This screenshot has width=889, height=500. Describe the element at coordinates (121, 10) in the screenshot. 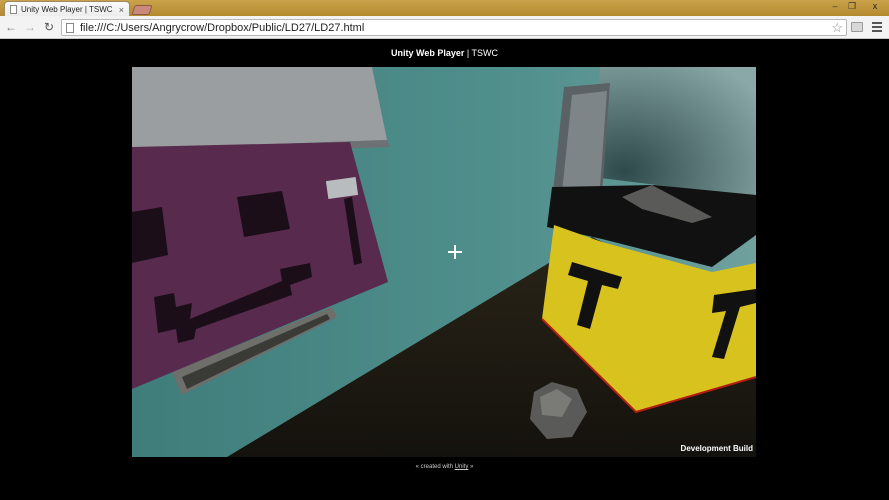

I see `close-tab-icon: ×` at that location.